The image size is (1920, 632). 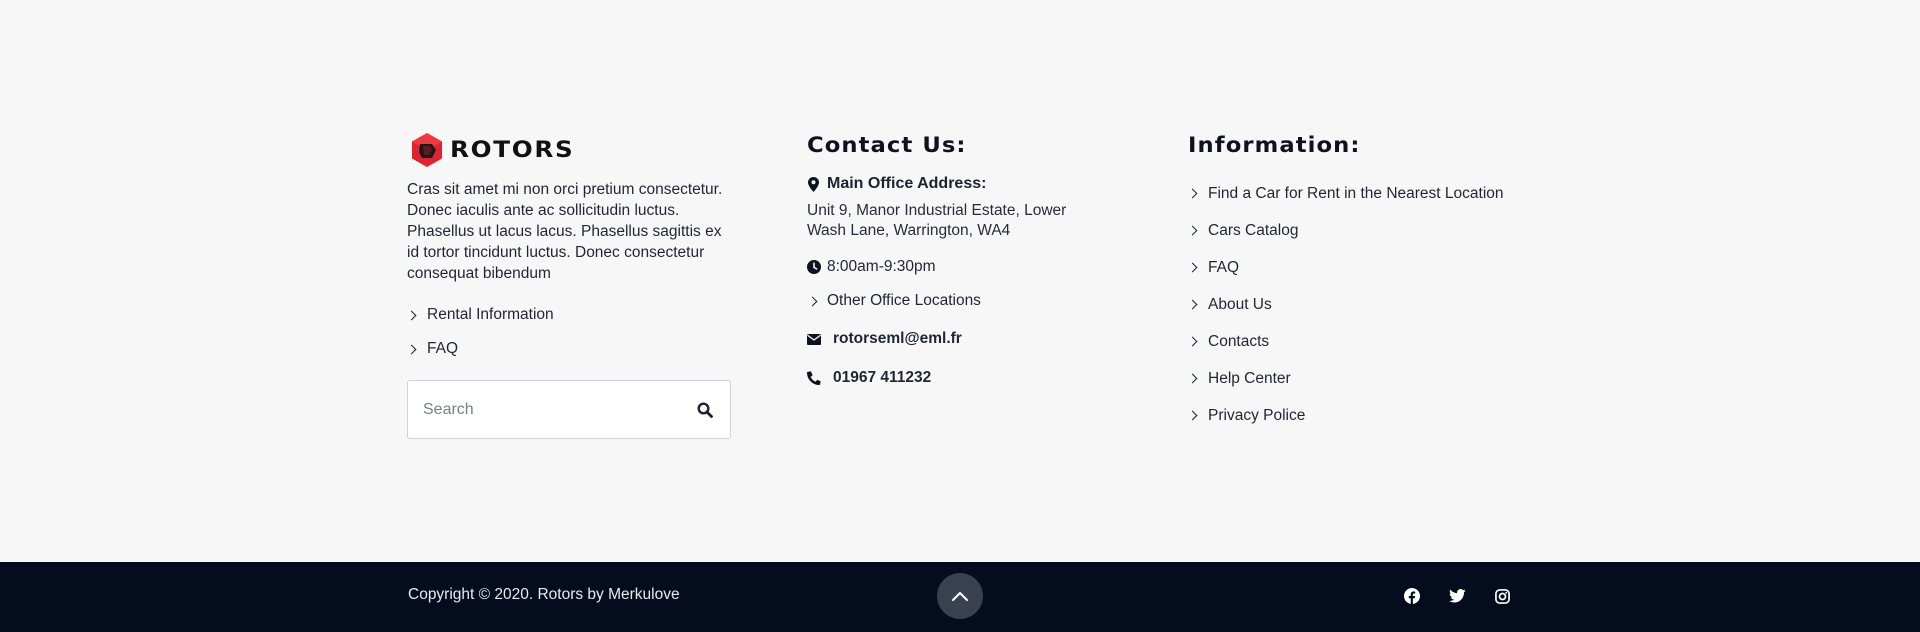 I want to click on twitter-icon, so click(x=1457, y=596).